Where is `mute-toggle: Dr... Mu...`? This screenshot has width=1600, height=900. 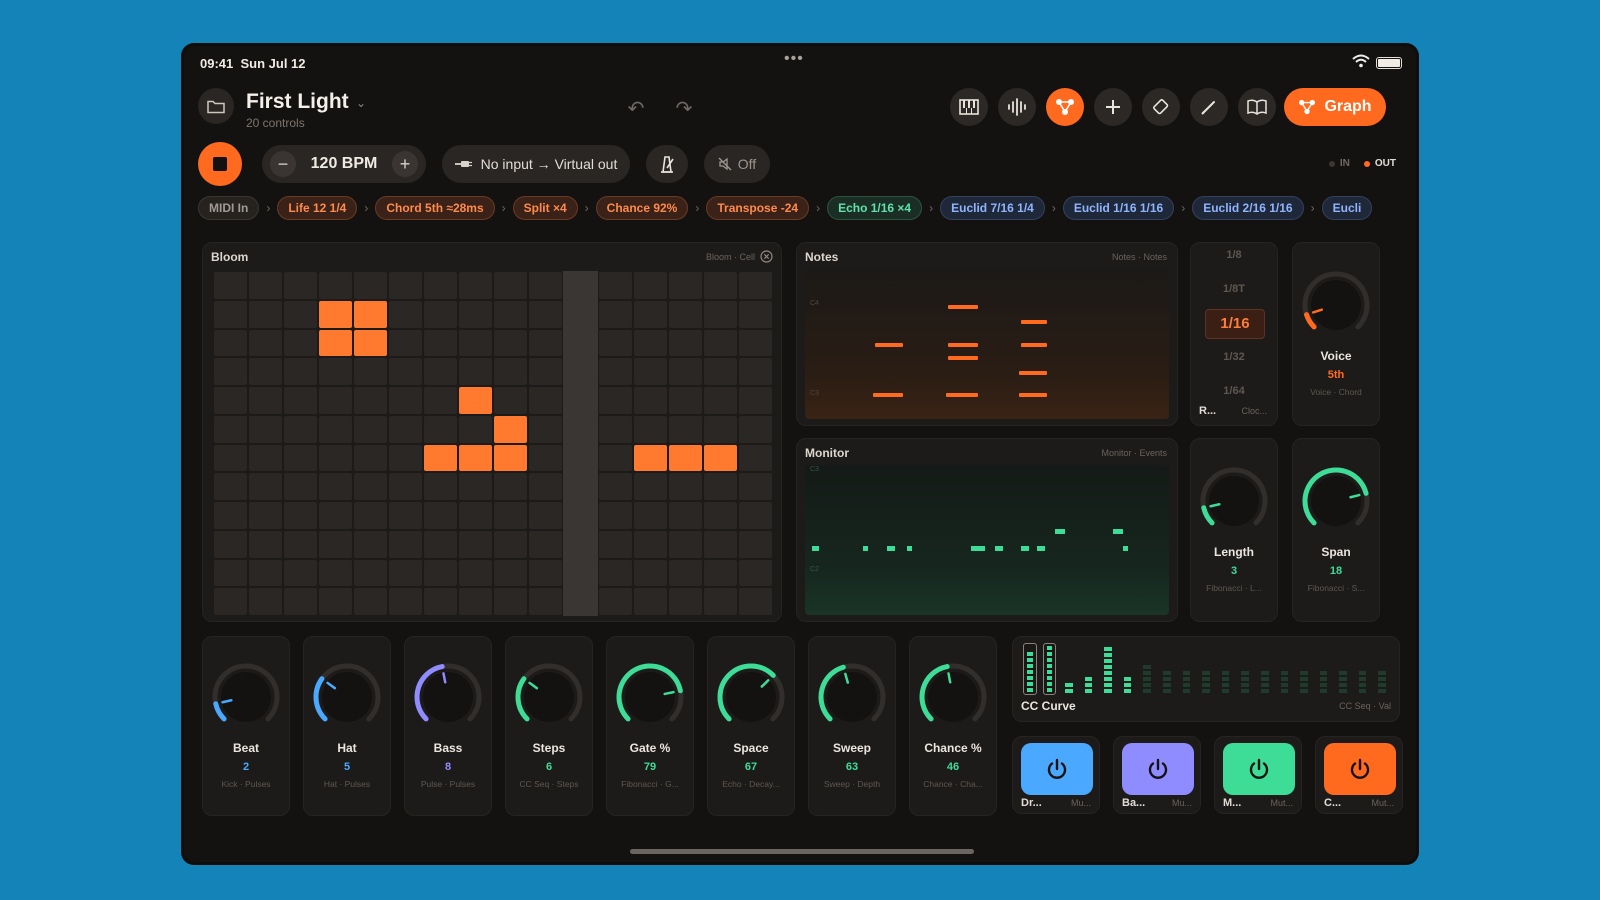 mute-toggle: Dr... Mu... is located at coordinates (1056, 775).